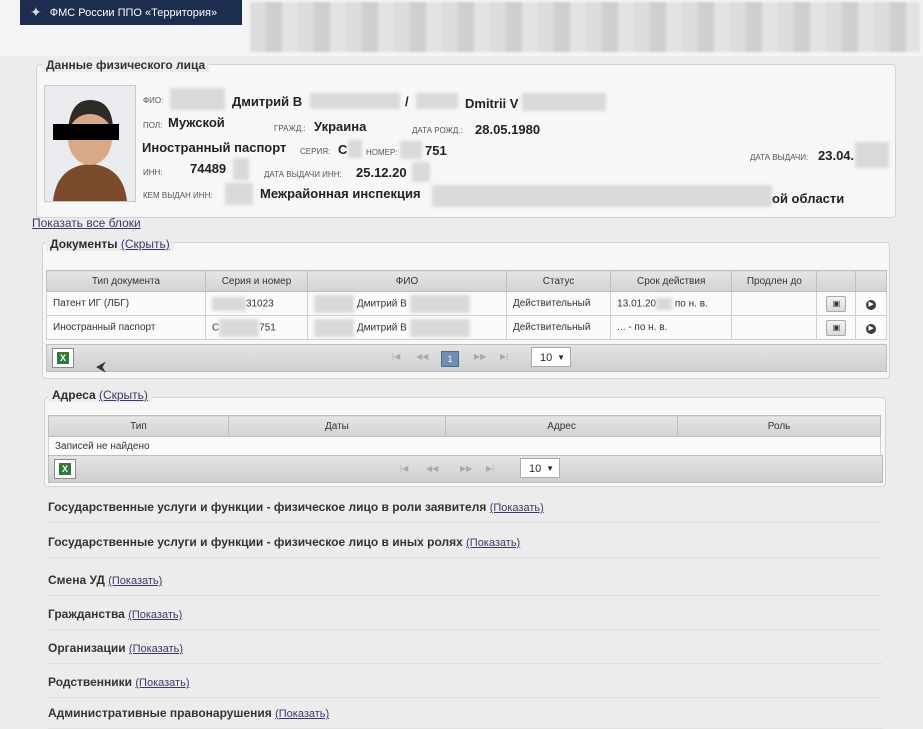 This screenshot has height=729, width=923. What do you see at coordinates (436, 150) in the screenshot?
I see `nomer-value: 751` at bounding box center [436, 150].